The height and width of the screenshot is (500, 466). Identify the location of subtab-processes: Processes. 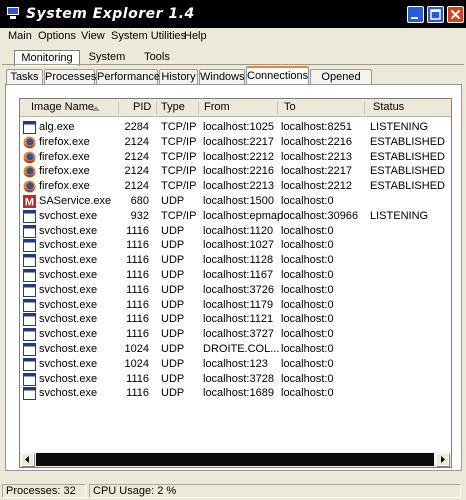
(70, 76).